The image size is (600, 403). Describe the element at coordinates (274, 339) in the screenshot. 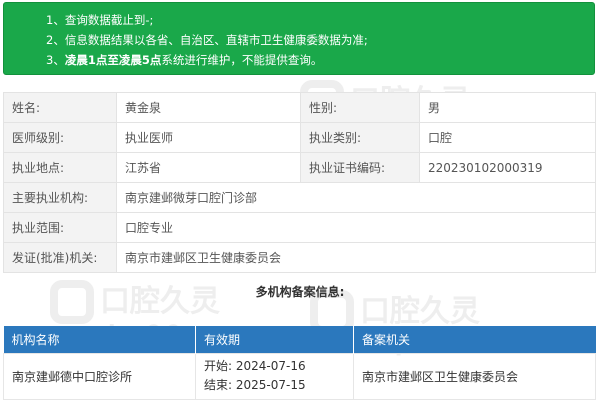

I see `header-period: 有效期` at that location.